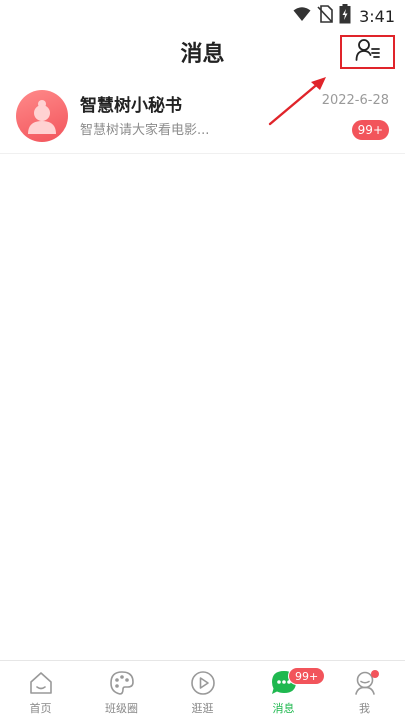  I want to click on tab-browse: 逛逛, so click(202, 690).